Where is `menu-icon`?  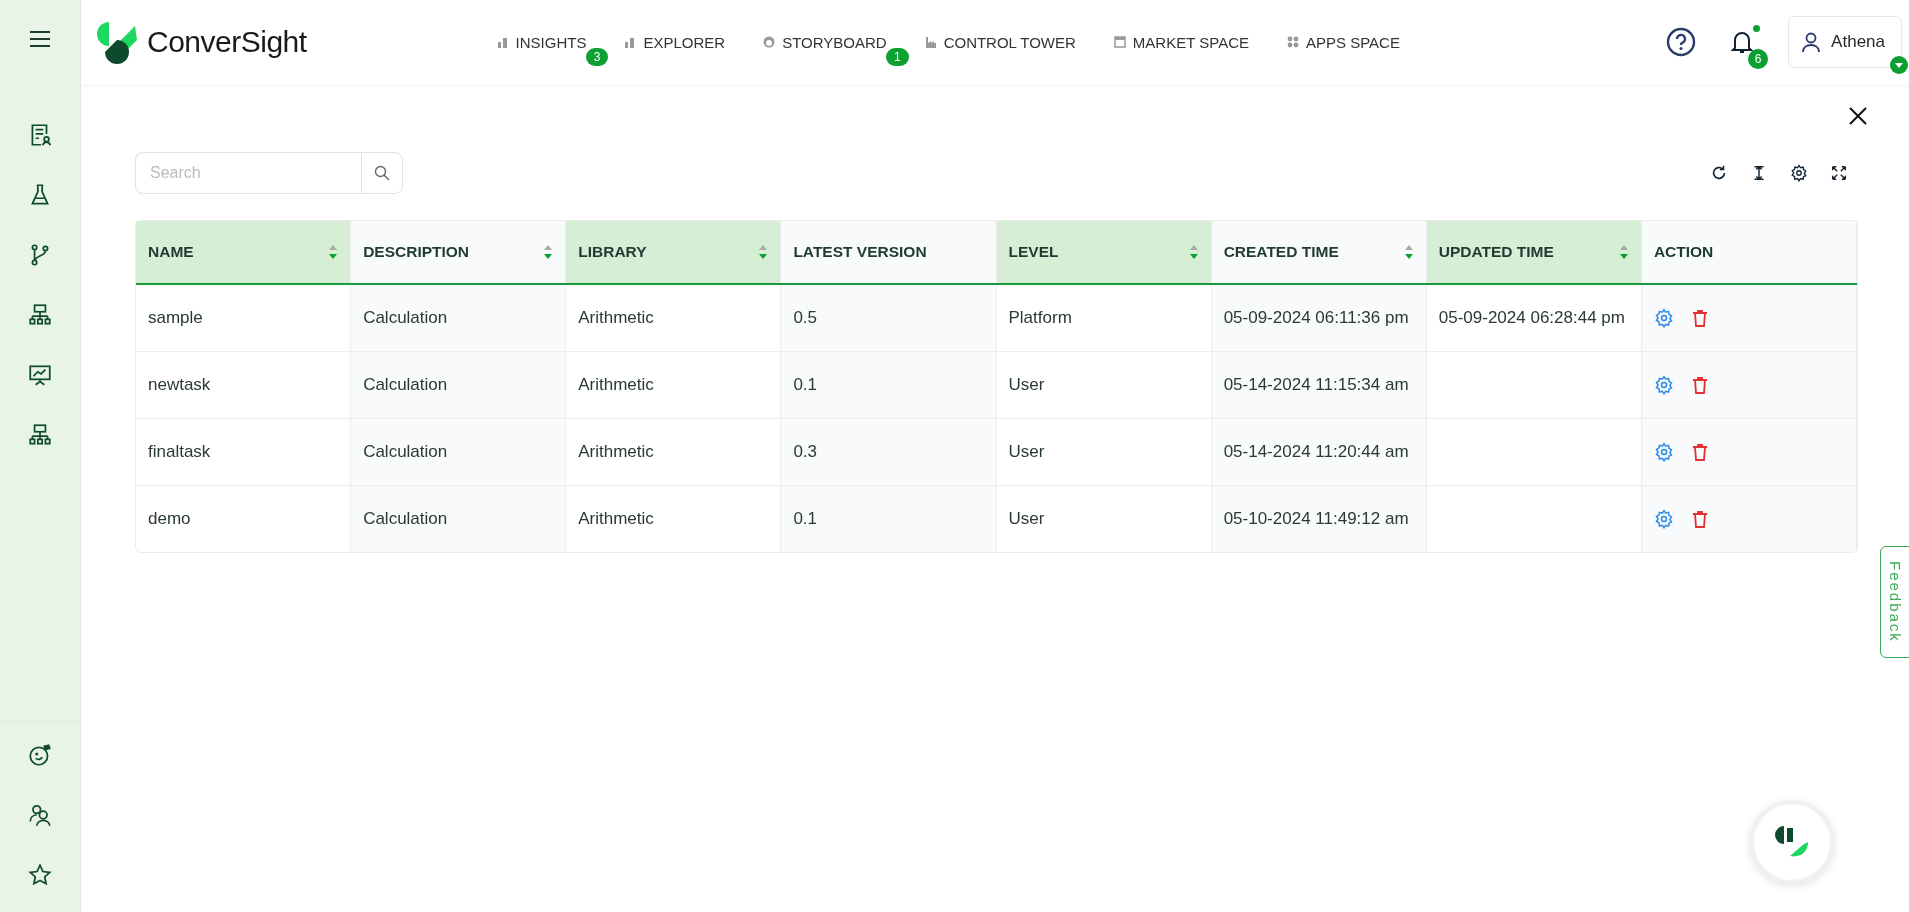
menu-icon is located at coordinates (40, 39).